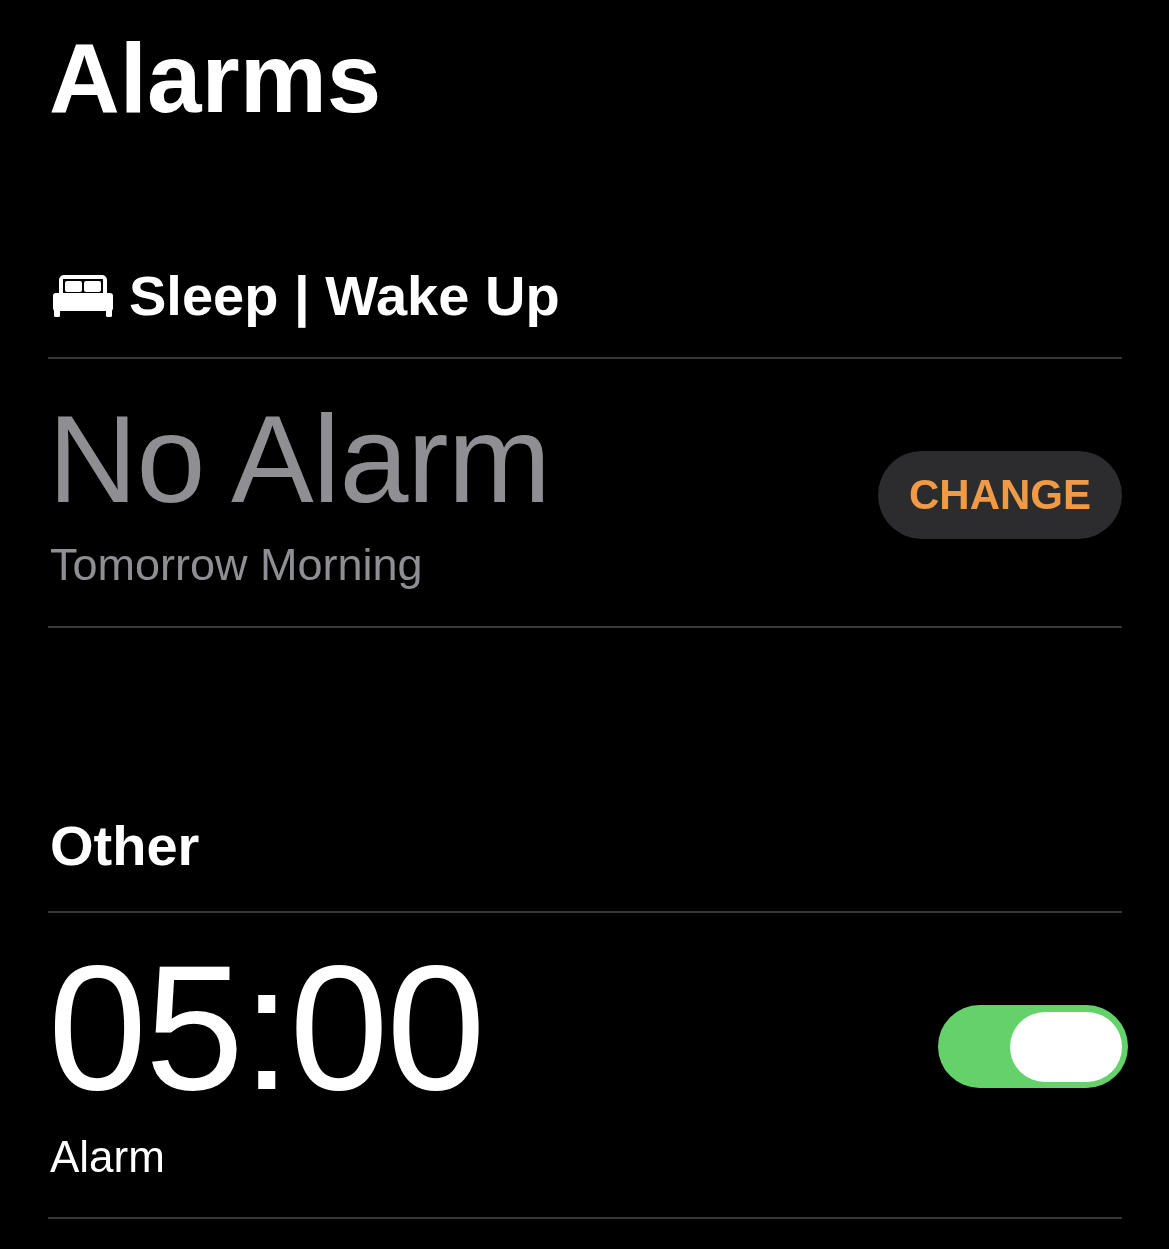  What do you see at coordinates (299, 459) in the screenshot?
I see `alarm-time: No Alarm` at bounding box center [299, 459].